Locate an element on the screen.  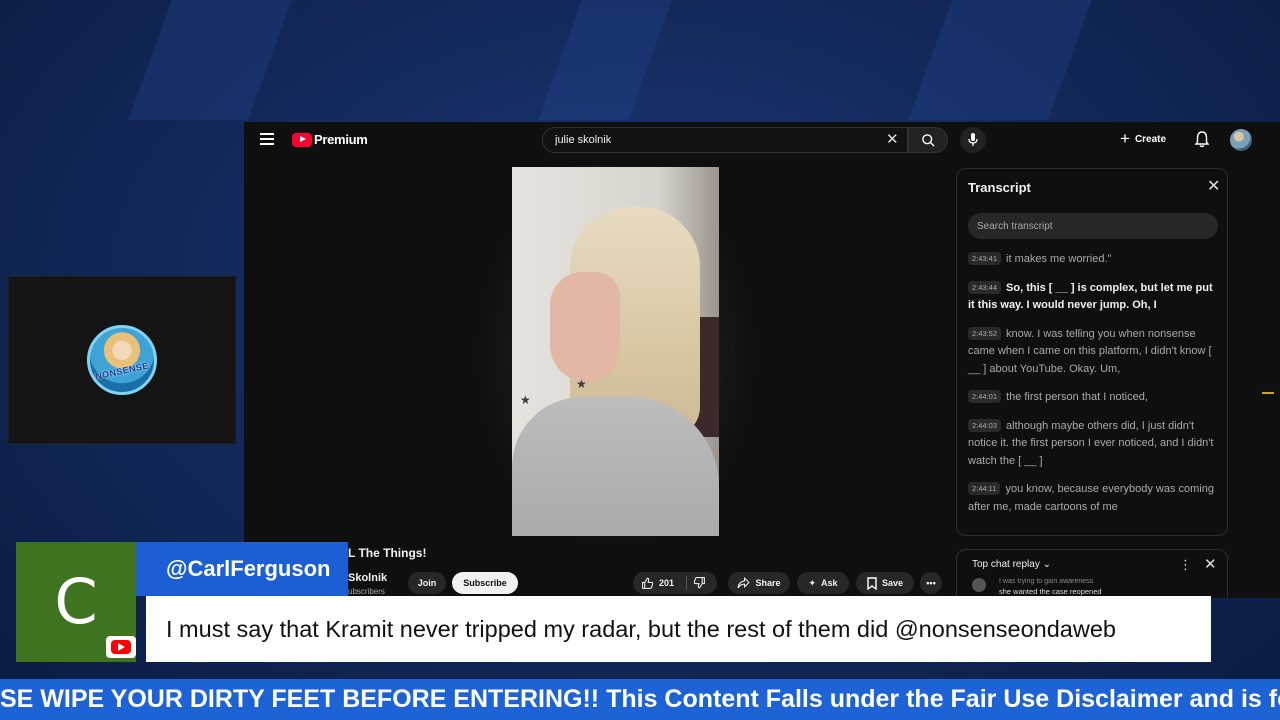
join-button: Join is located at coordinates (427, 583).